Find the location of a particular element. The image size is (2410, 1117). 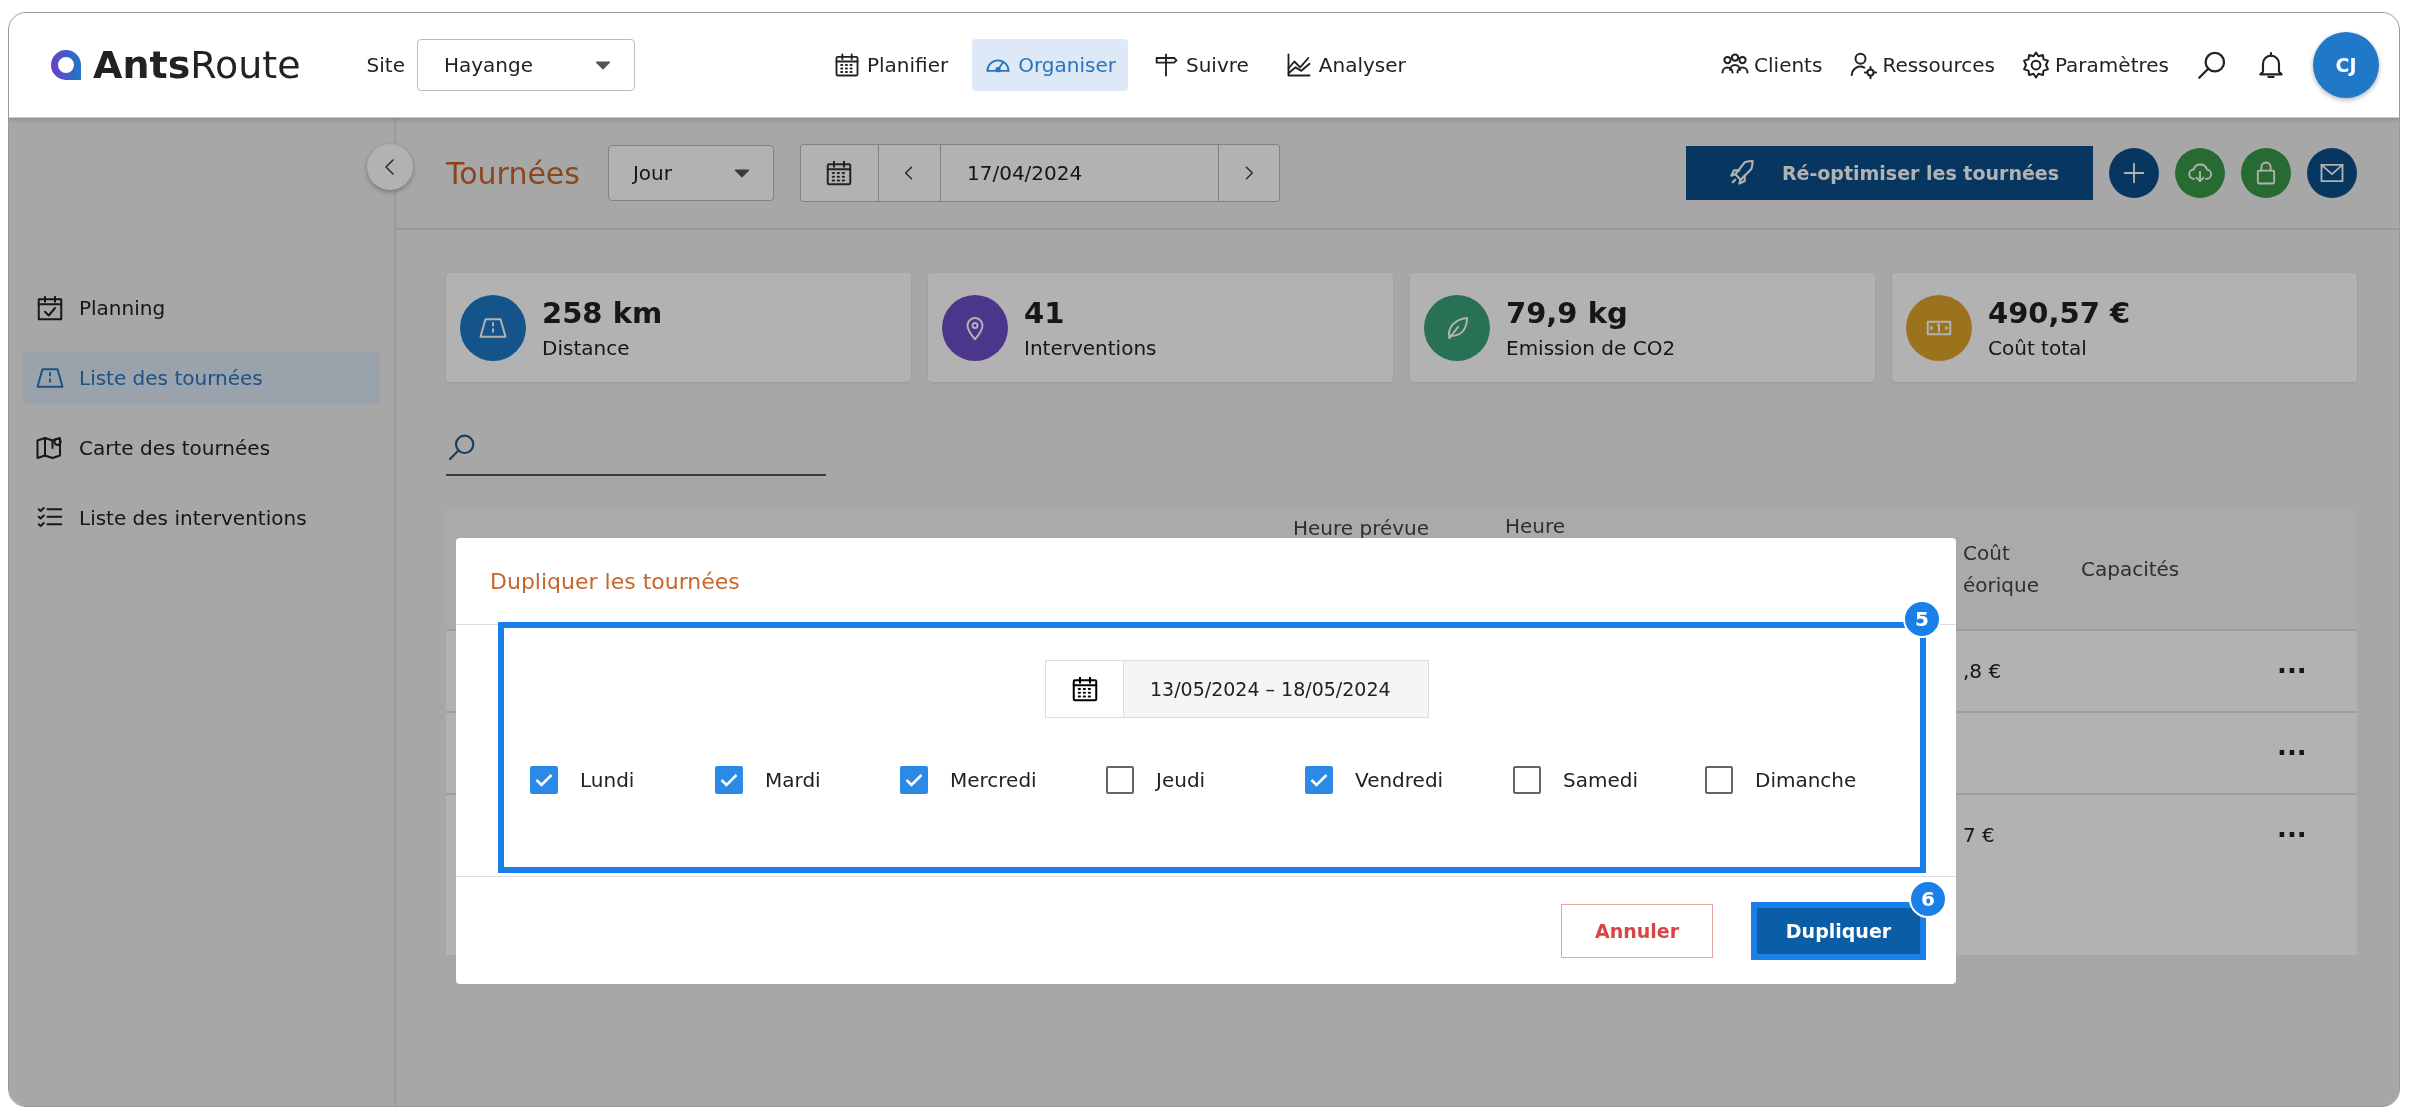

sidebar-item: Carte des tournées is located at coordinates (201, 448).